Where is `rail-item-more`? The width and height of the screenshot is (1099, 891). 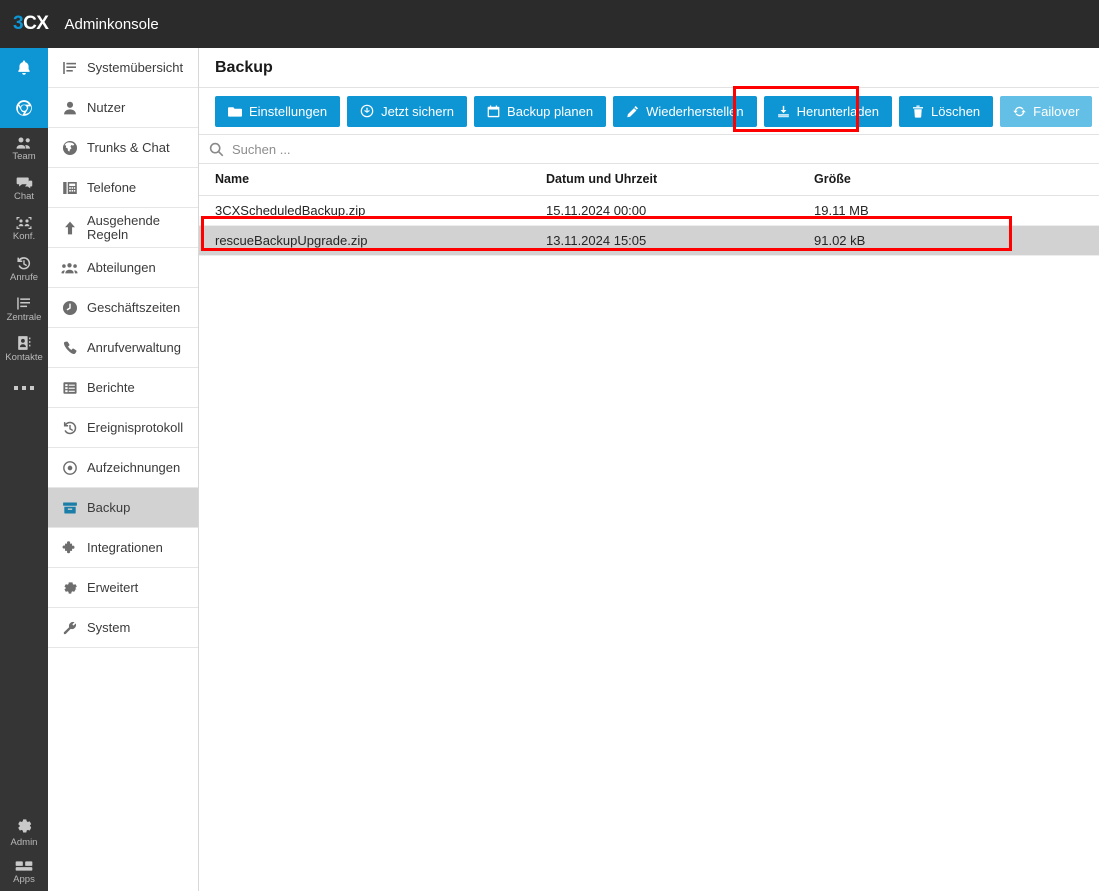
rail-item-more is located at coordinates (24, 388).